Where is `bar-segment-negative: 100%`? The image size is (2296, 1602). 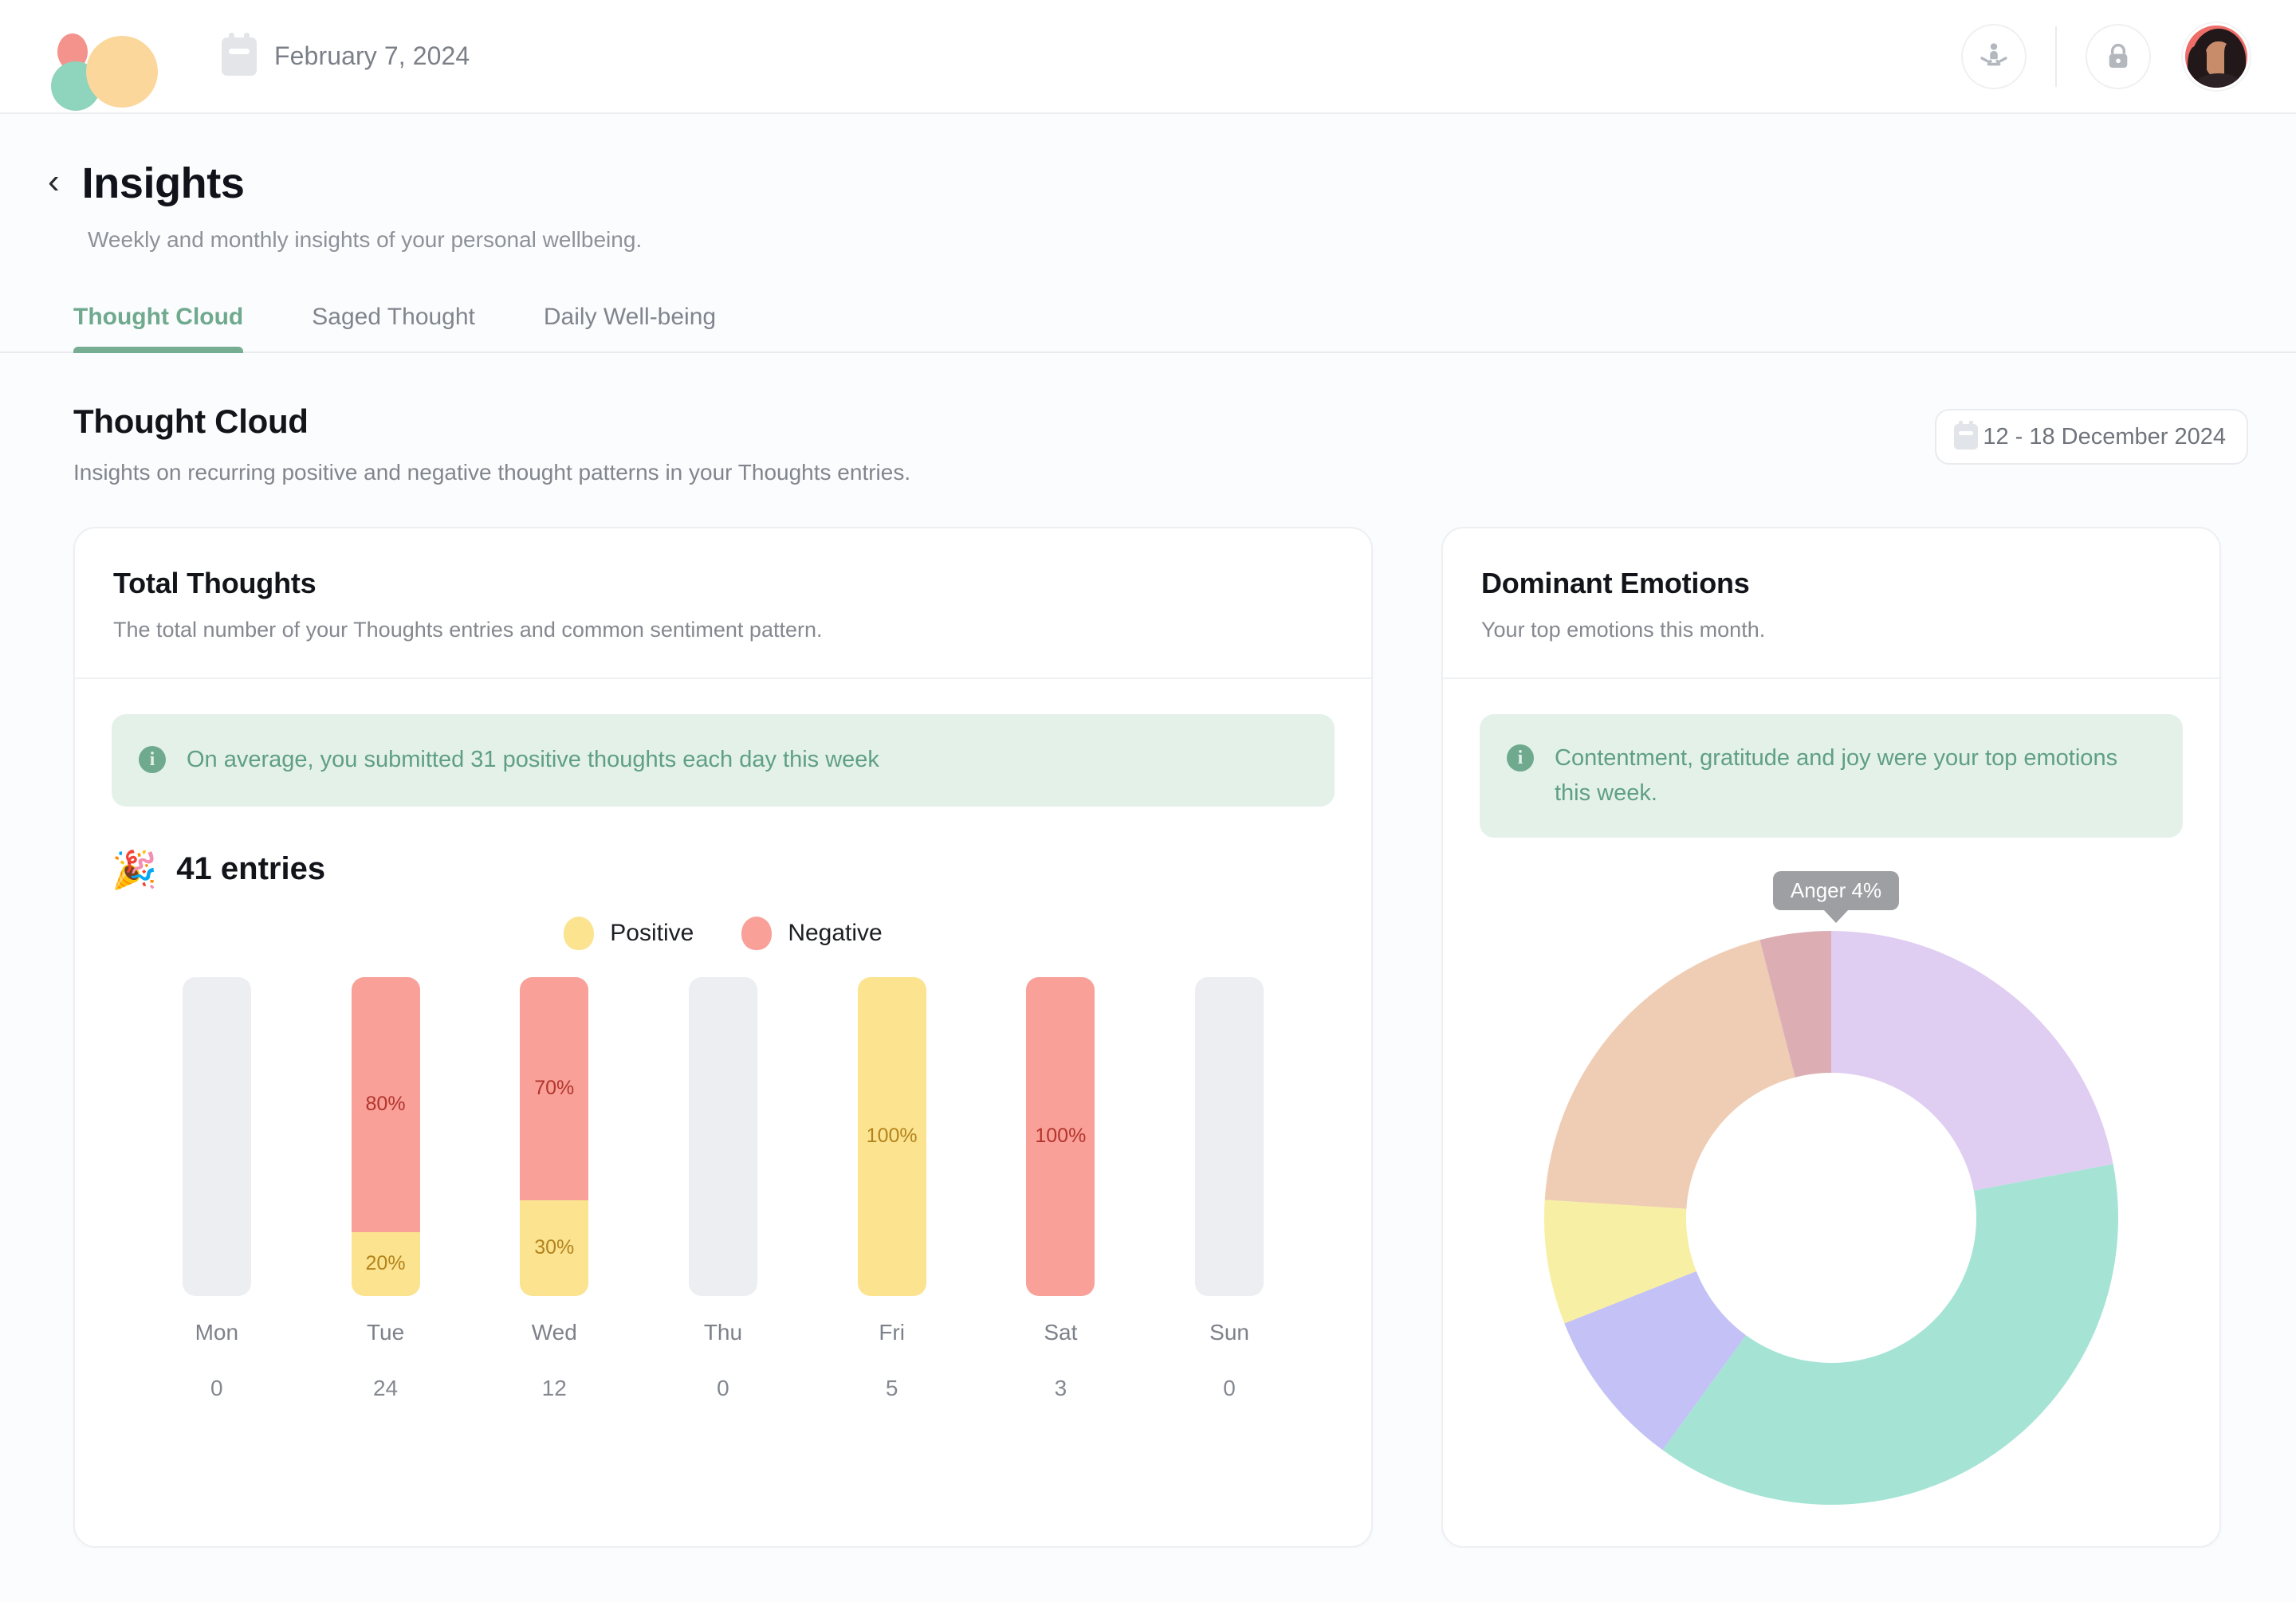 bar-segment-negative: 100% is located at coordinates (1060, 1136).